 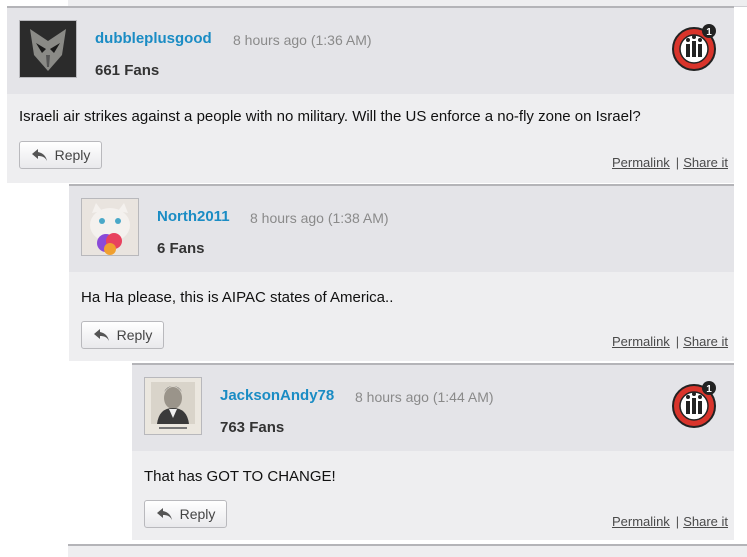 I want to click on username-link: dubbleplusgood, so click(x=153, y=38).